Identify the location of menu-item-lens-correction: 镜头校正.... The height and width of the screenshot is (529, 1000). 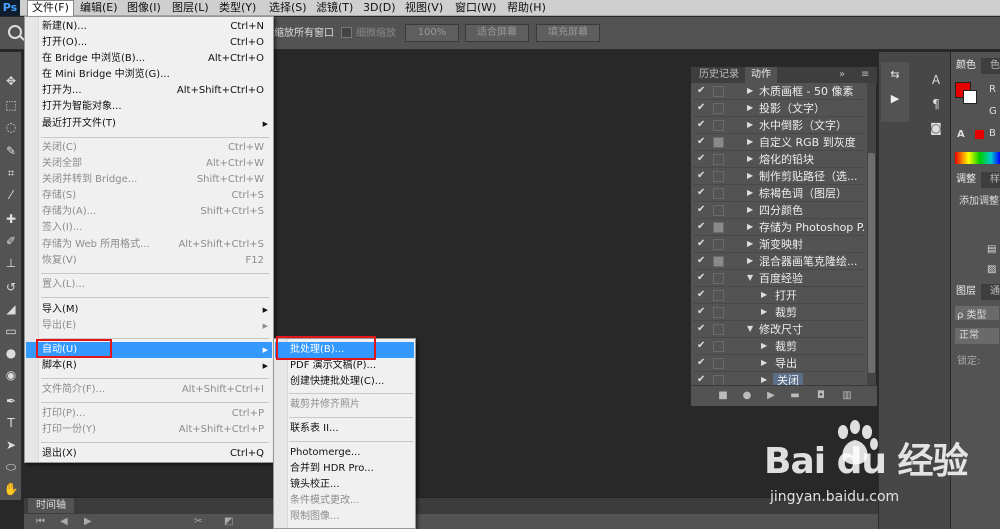
(344, 485).